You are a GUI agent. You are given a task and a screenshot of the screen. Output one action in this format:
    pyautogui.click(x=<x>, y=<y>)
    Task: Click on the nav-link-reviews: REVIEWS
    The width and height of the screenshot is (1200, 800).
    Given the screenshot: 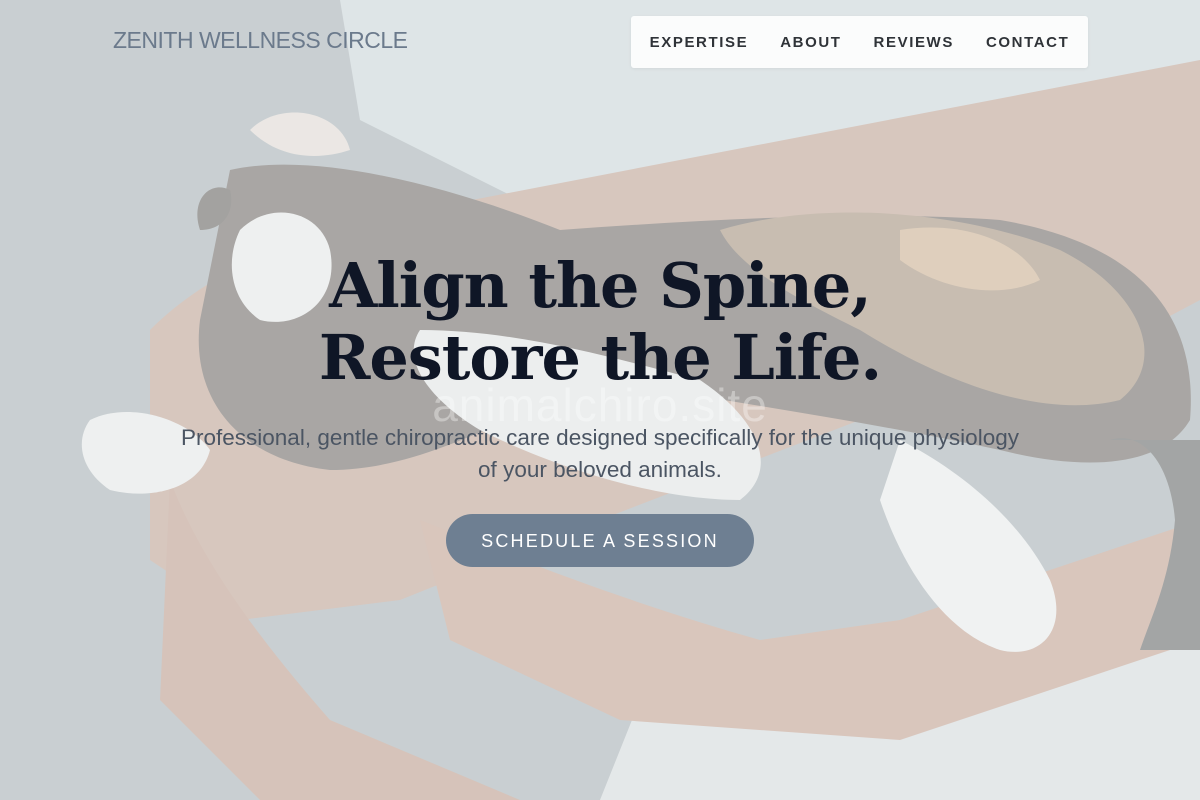 What is the action you would take?
    pyautogui.click(x=914, y=42)
    